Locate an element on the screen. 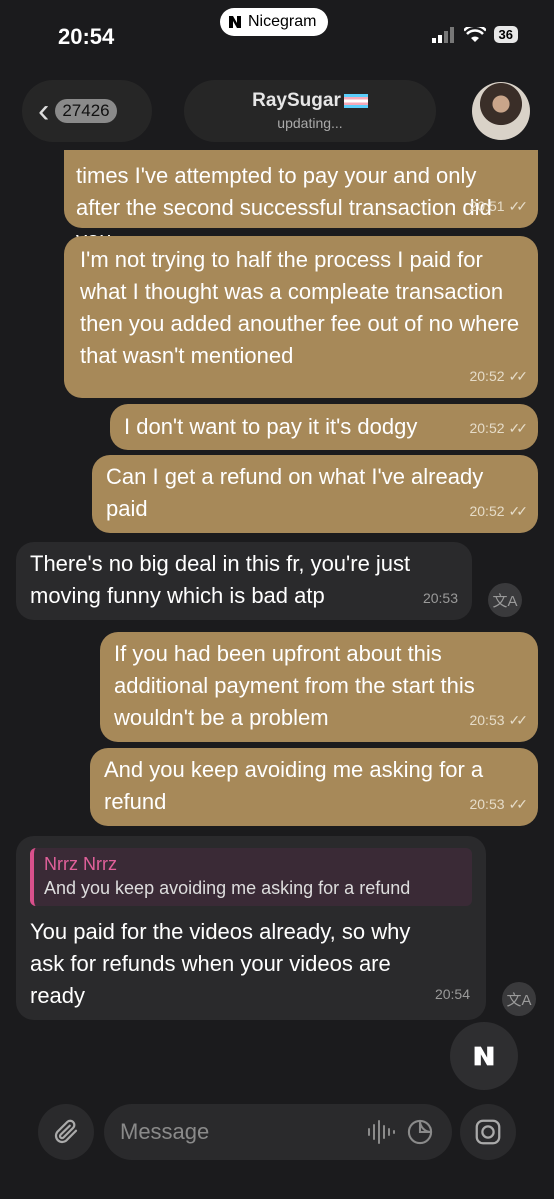  contact-name-row: RaySugar is located at coordinates (310, 101).